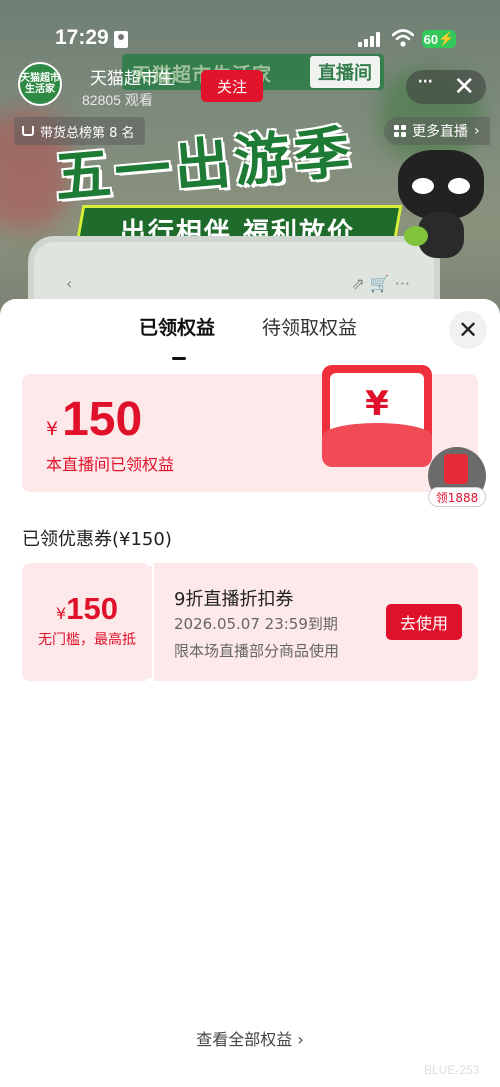  I want to click on follow-button: 关注, so click(232, 86).